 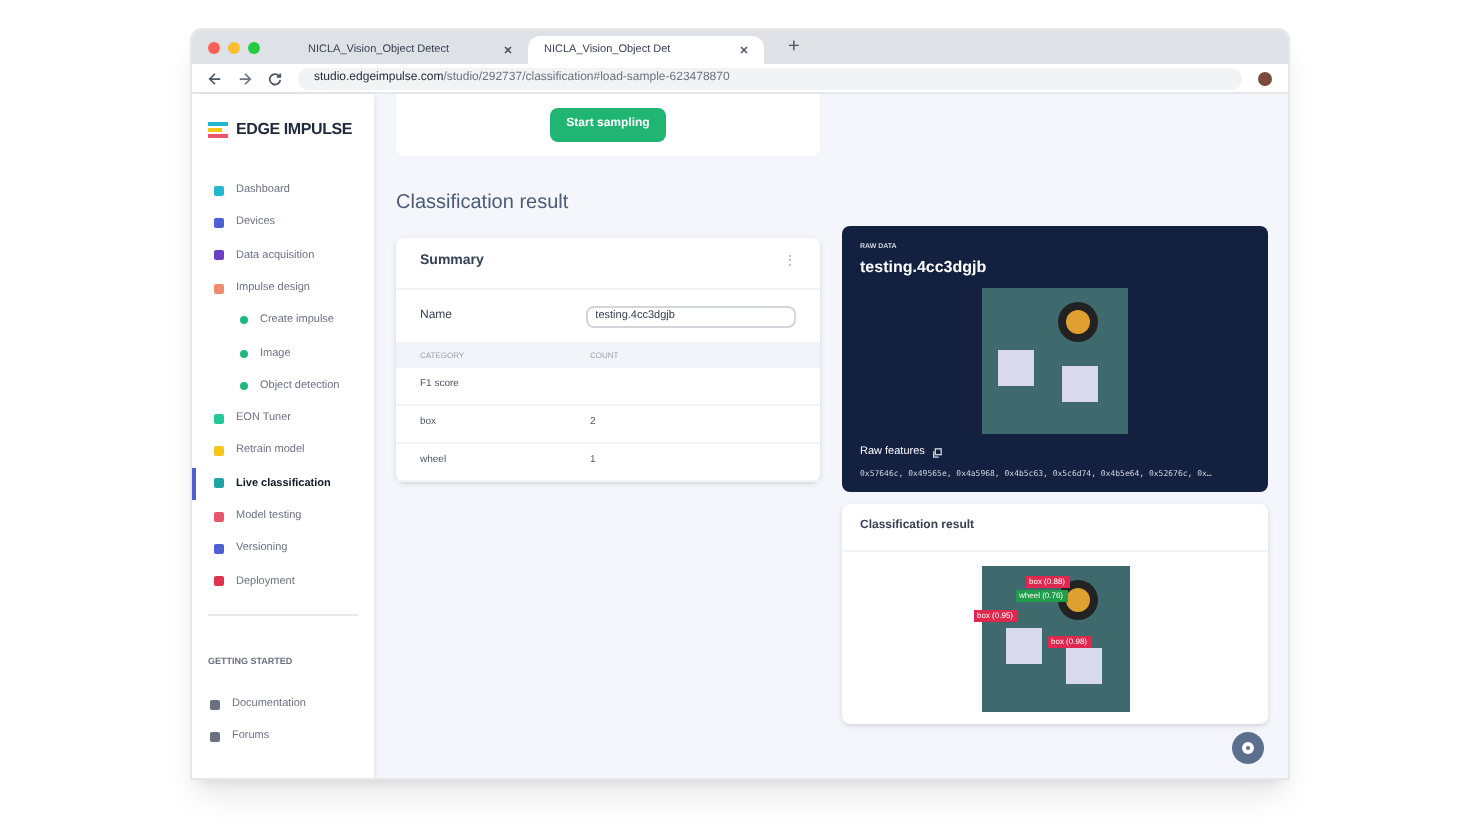 I want to click on copy-icon, so click(x=937, y=452).